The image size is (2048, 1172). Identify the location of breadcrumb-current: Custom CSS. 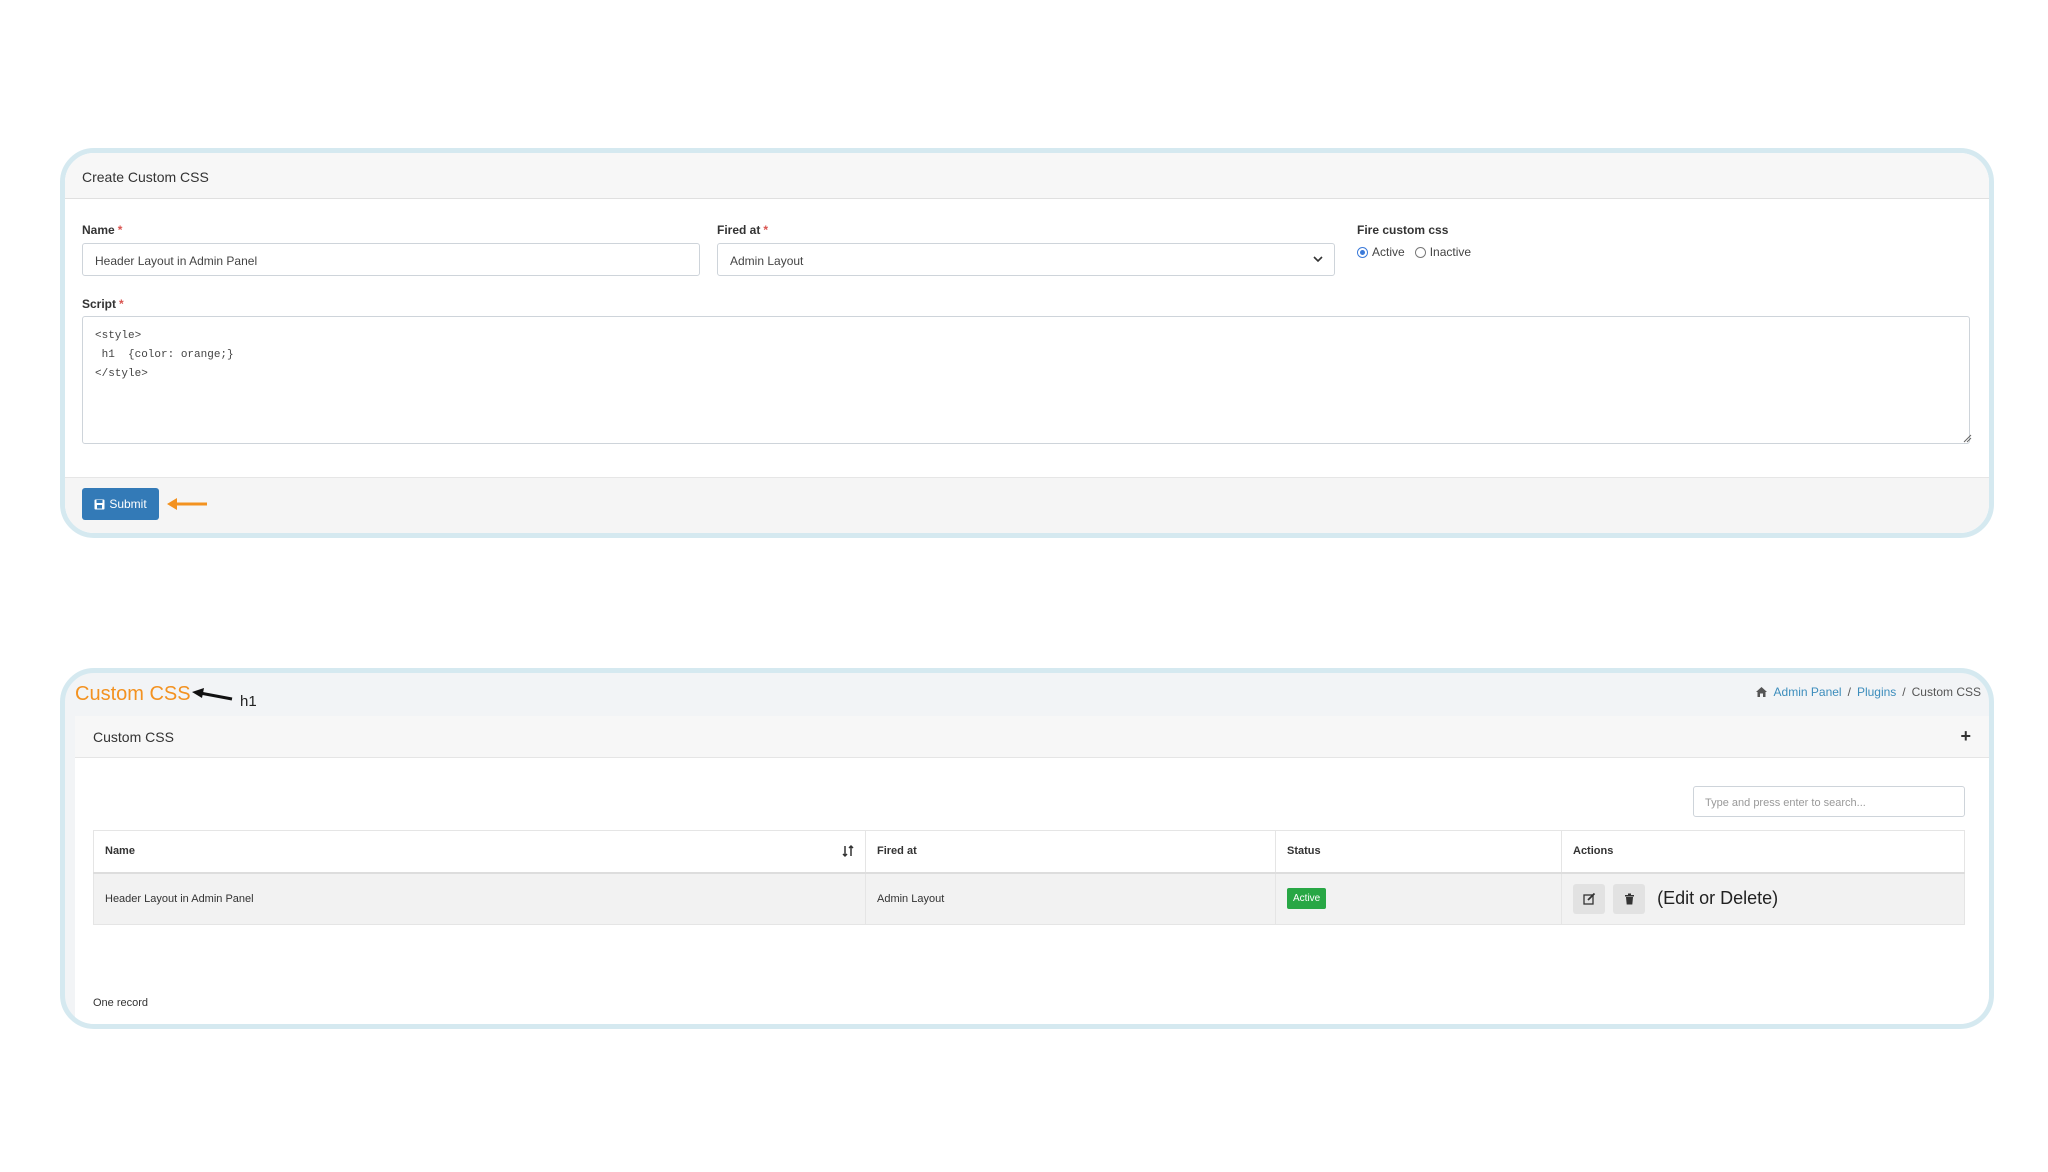
(1946, 692).